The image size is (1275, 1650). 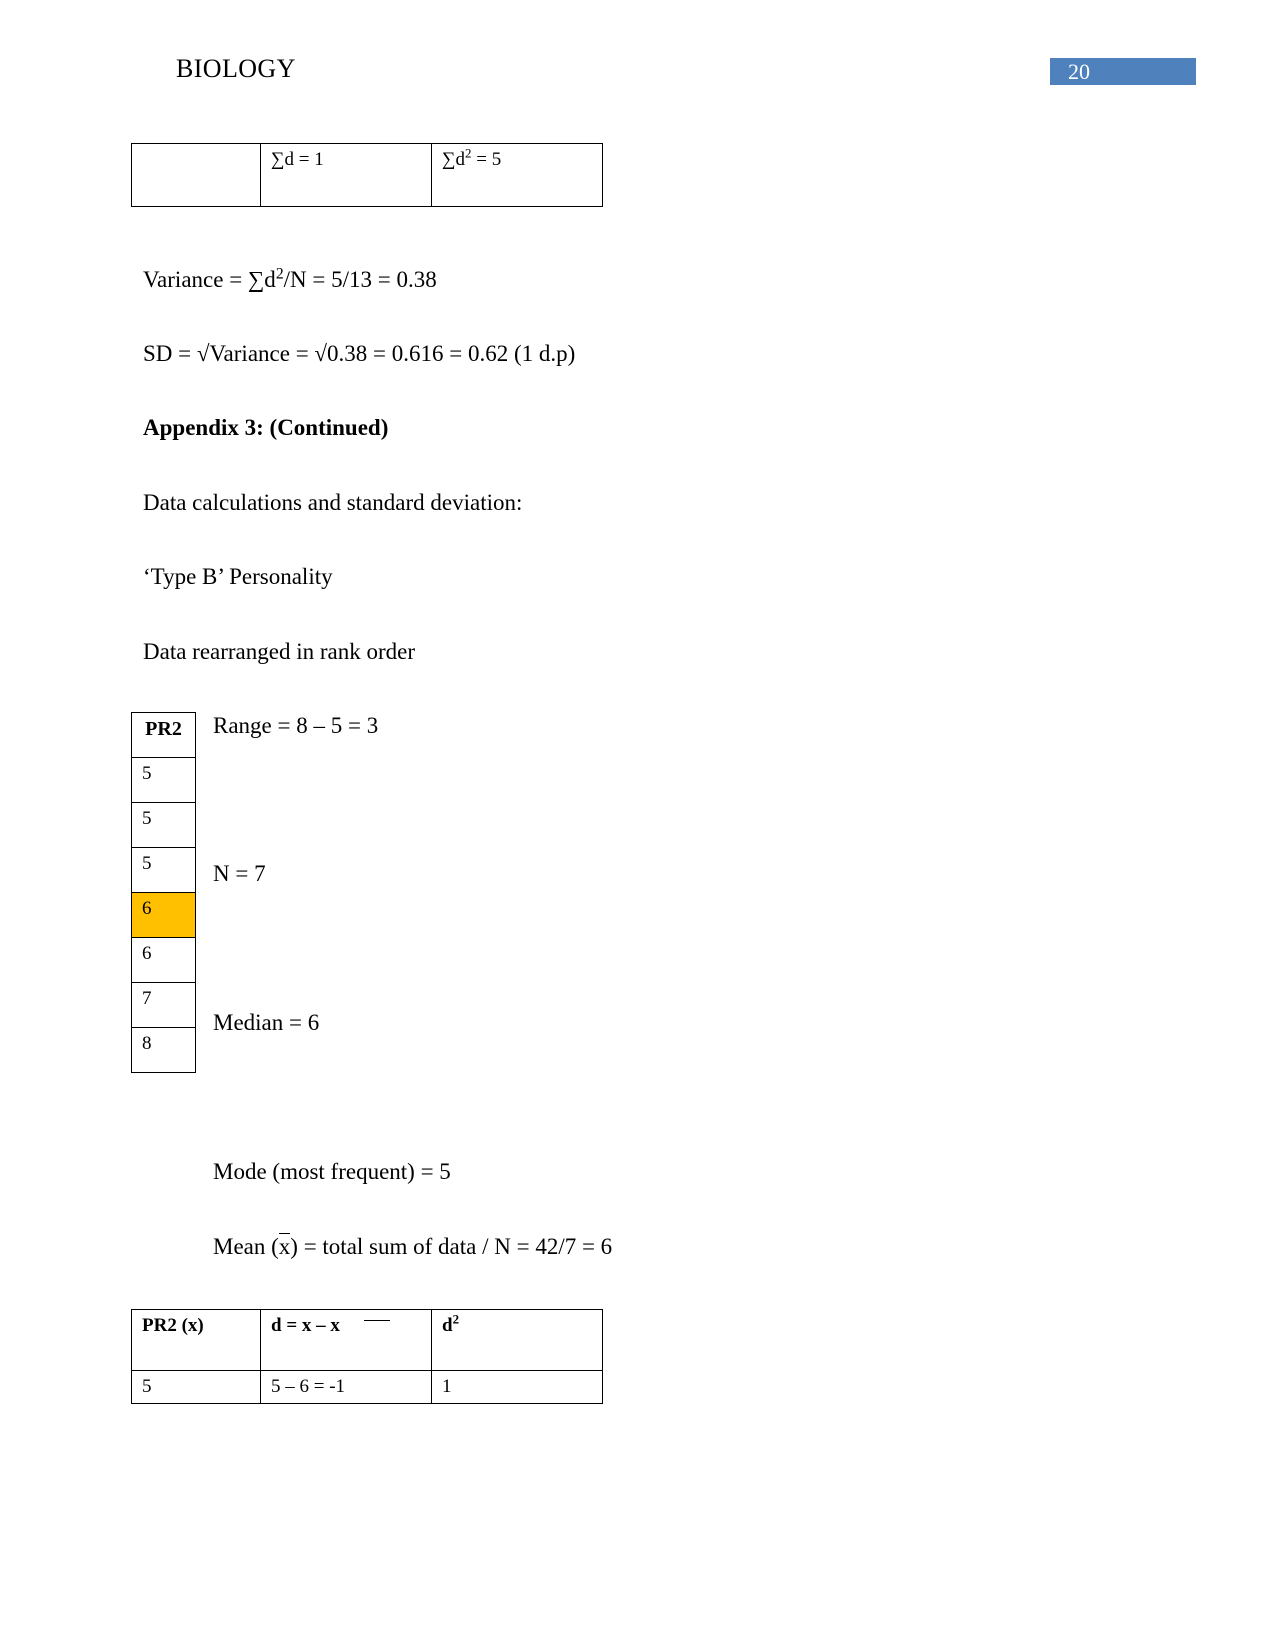 What do you see at coordinates (346, 1340) in the screenshot?
I see `deviation-header-d: d = x – x` at bounding box center [346, 1340].